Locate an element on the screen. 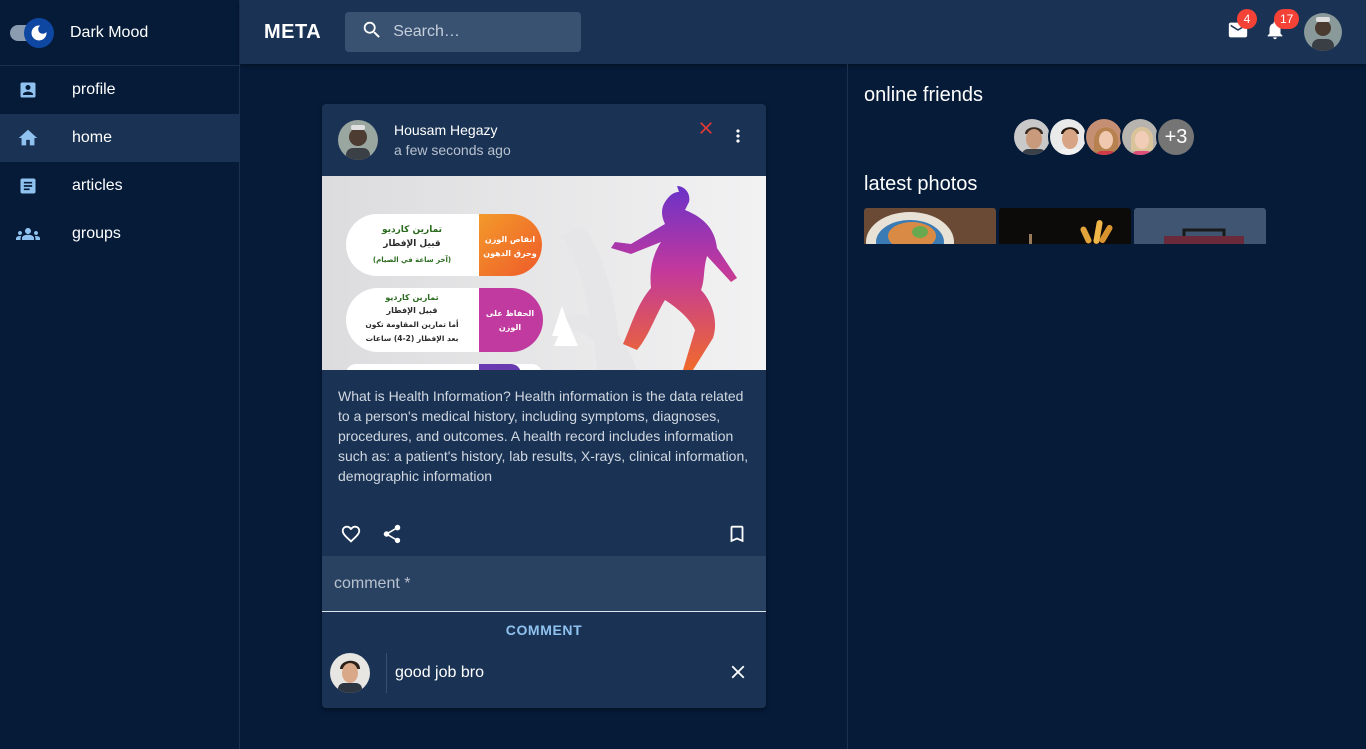 The height and width of the screenshot is (749, 1366). search-input is located at coordinates (478, 32).